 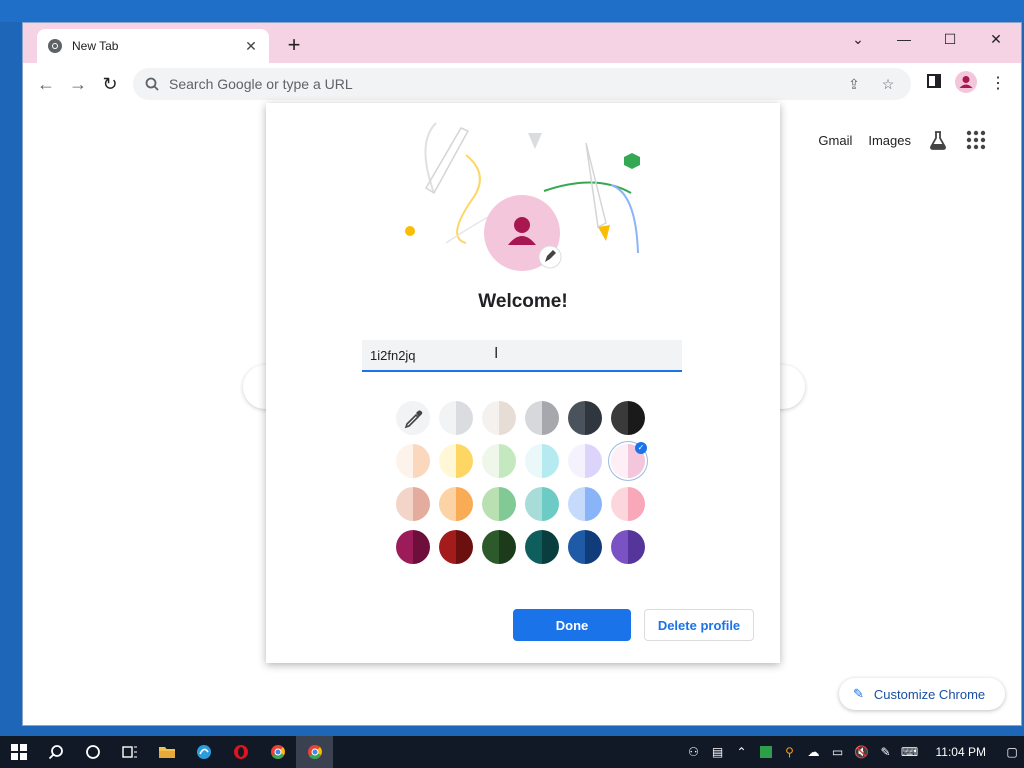 I want to click on theme-swatch-red-dark, so click(x=456, y=547).